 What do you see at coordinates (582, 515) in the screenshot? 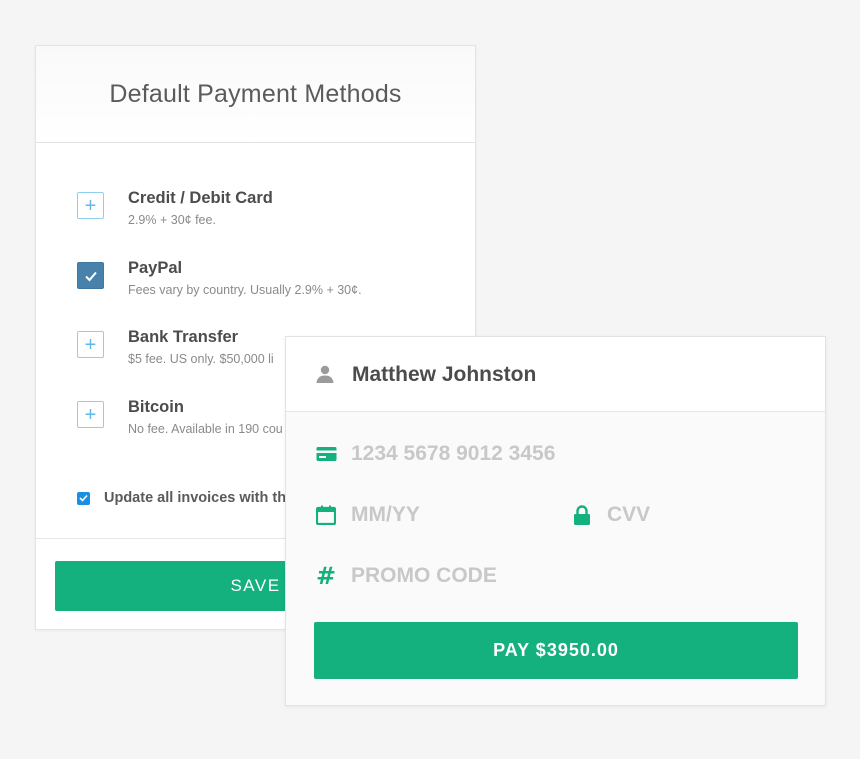
I see `lock-icon` at bounding box center [582, 515].